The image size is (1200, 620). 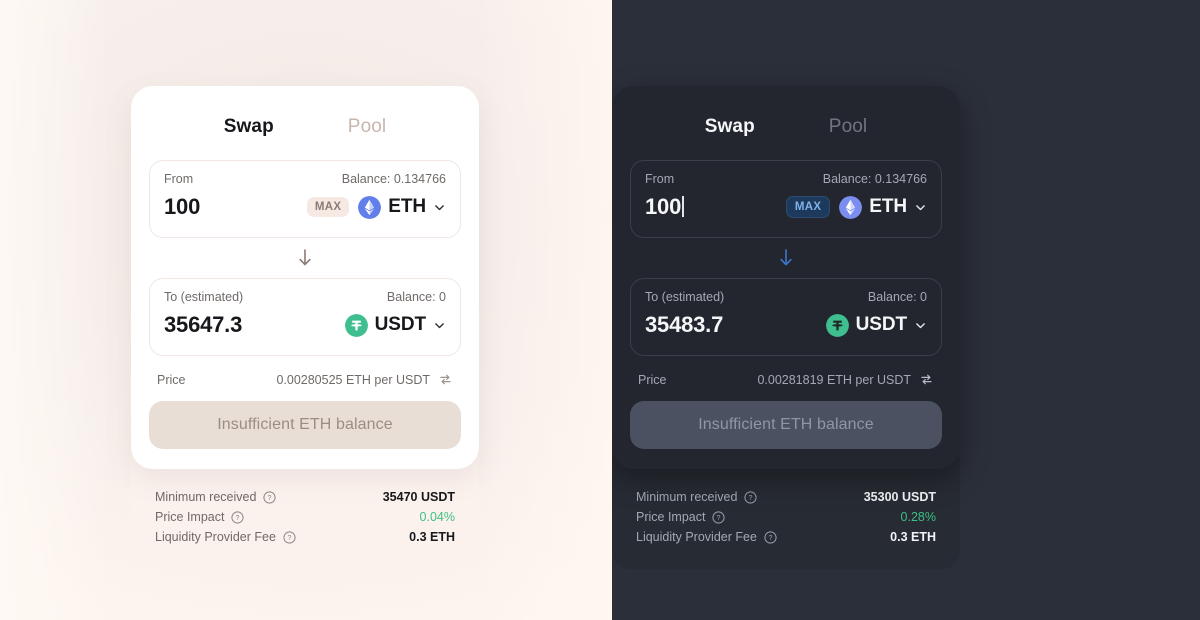 What do you see at coordinates (305, 517) in the screenshot?
I see `detail-row-price-impact: Price Impact ? 0.04%` at bounding box center [305, 517].